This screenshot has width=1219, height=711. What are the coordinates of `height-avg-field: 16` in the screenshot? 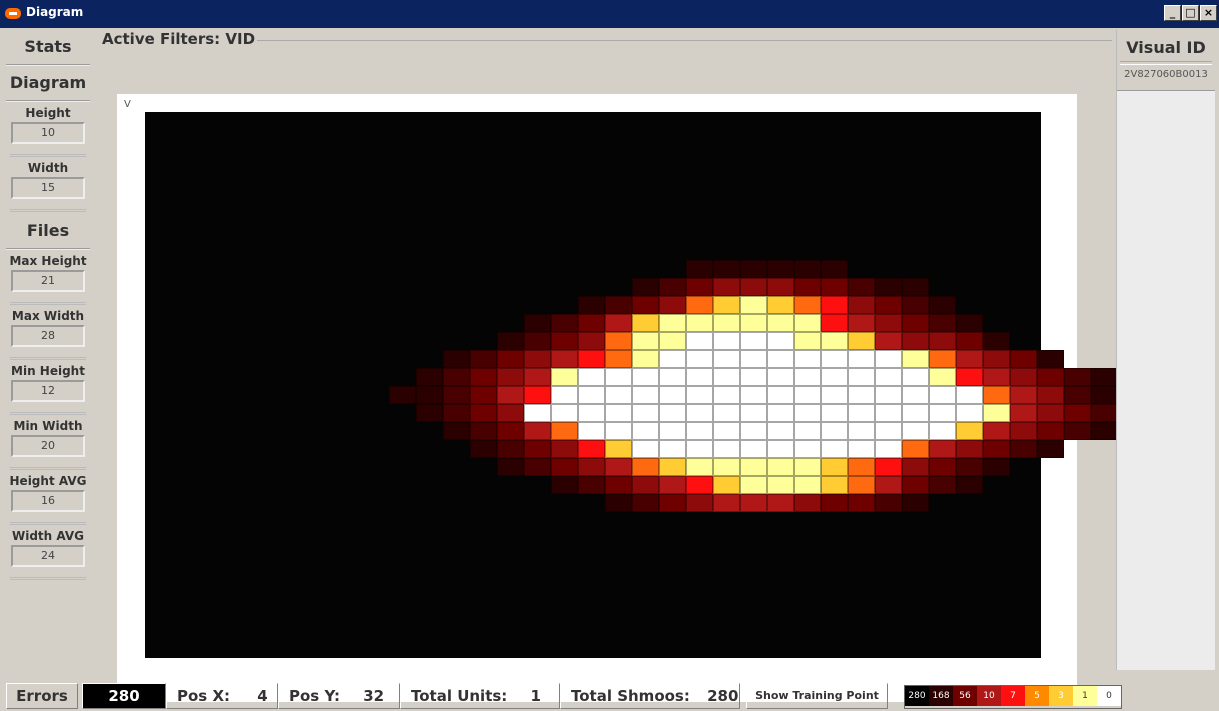 It's located at (48, 501).